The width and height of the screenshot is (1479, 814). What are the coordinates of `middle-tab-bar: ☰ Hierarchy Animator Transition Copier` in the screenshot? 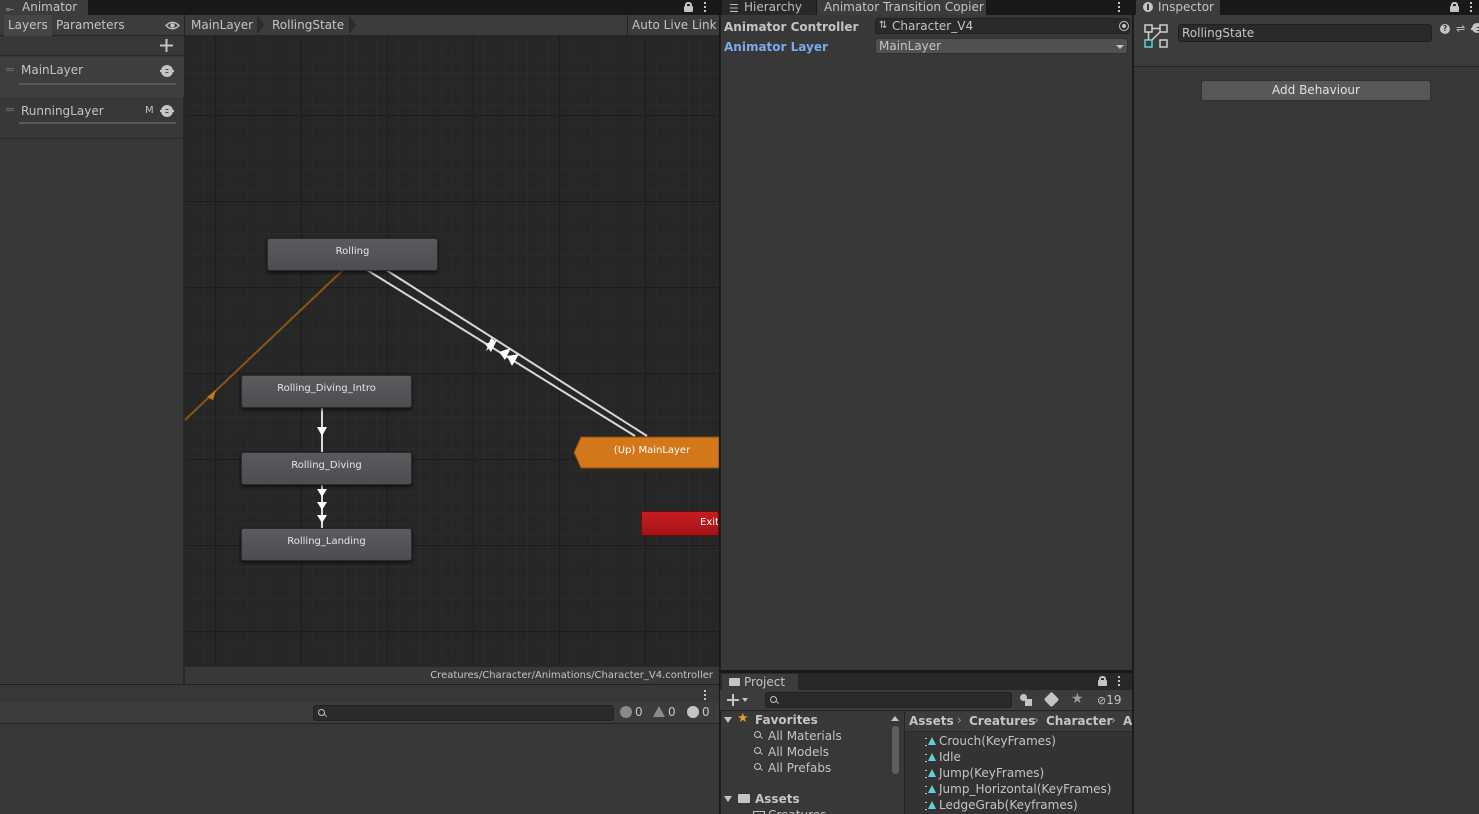 It's located at (926, 7).